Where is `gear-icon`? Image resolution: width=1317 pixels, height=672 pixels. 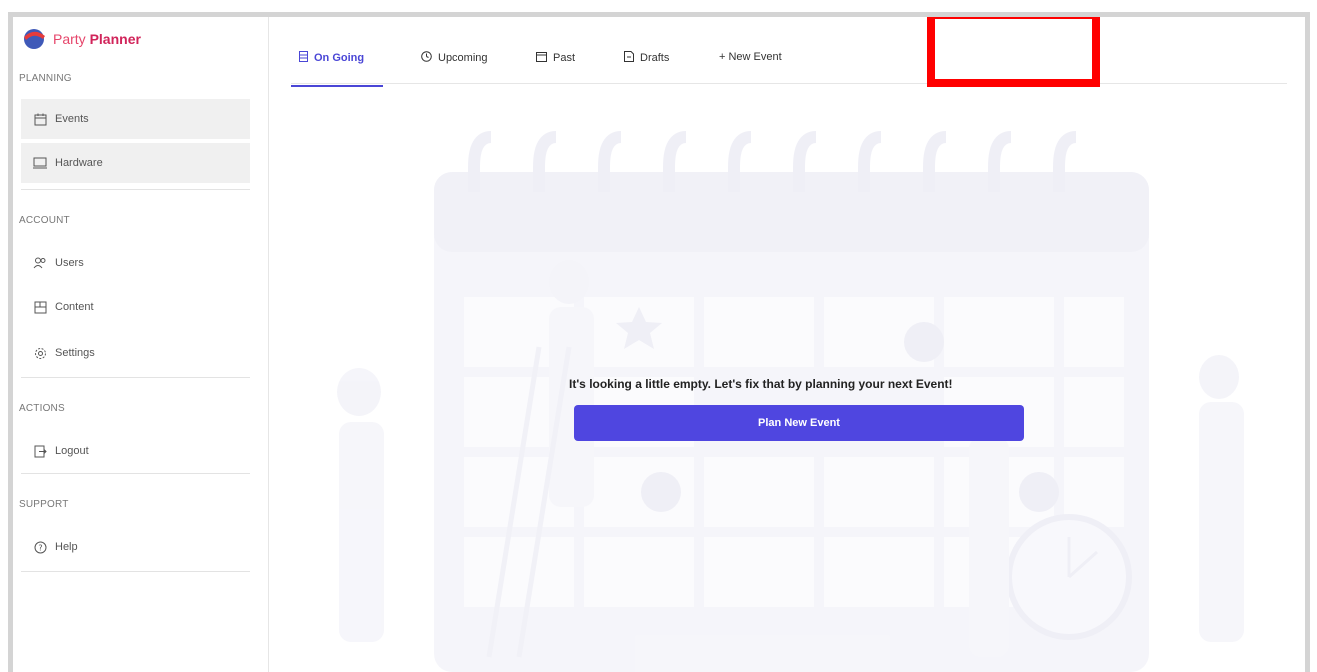
gear-icon is located at coordinates (40, 353).